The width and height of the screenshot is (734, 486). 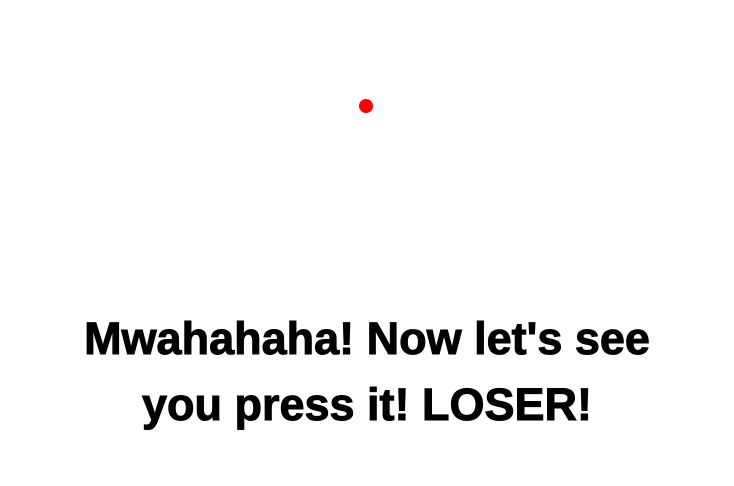 I want to click on taunt-line-1: Mwahahaha! Now let's see, so click(x=367, y=339).